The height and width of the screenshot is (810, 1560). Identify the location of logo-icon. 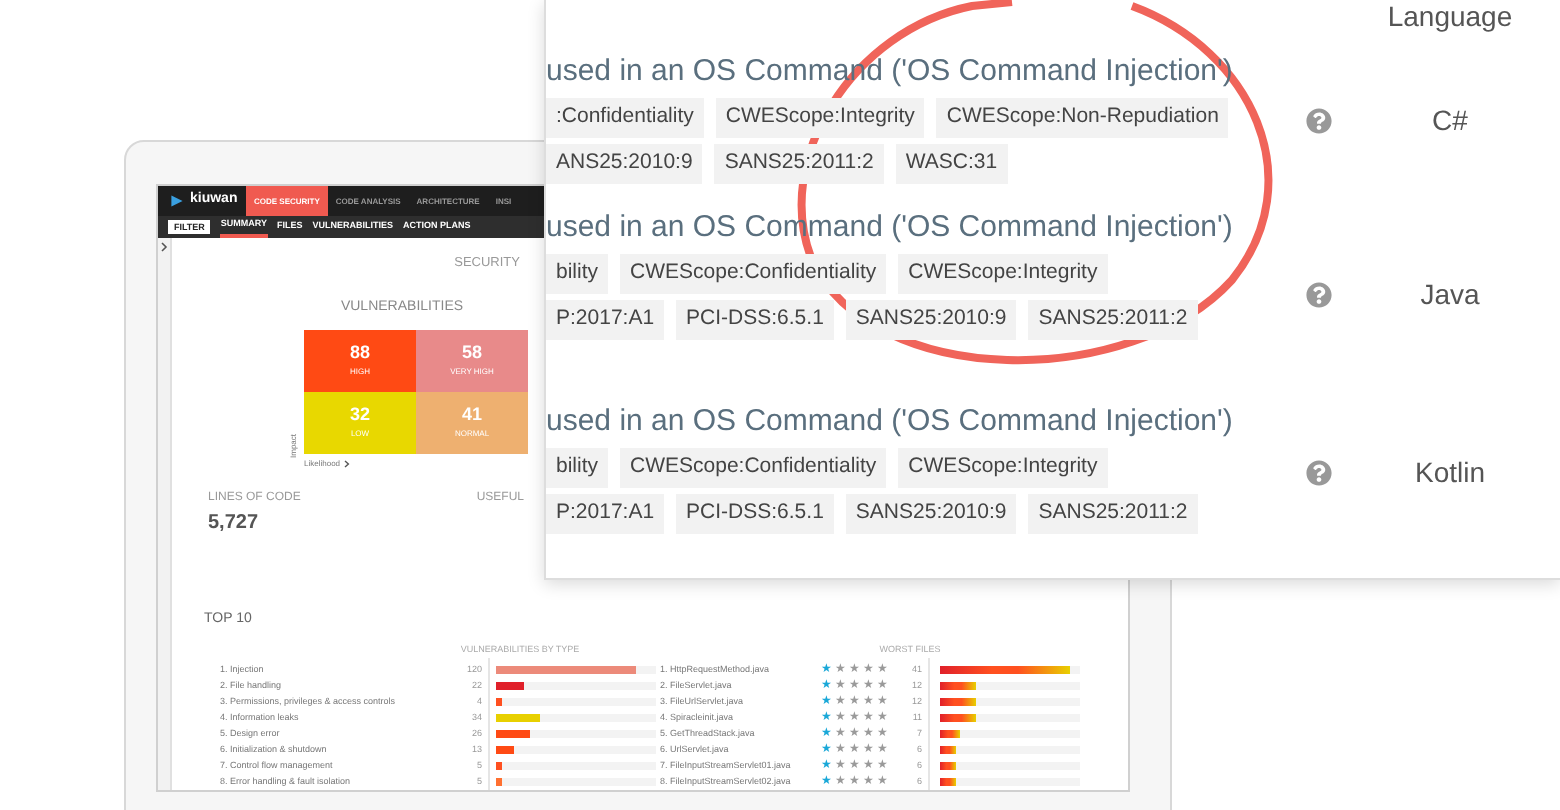
(177, 201).